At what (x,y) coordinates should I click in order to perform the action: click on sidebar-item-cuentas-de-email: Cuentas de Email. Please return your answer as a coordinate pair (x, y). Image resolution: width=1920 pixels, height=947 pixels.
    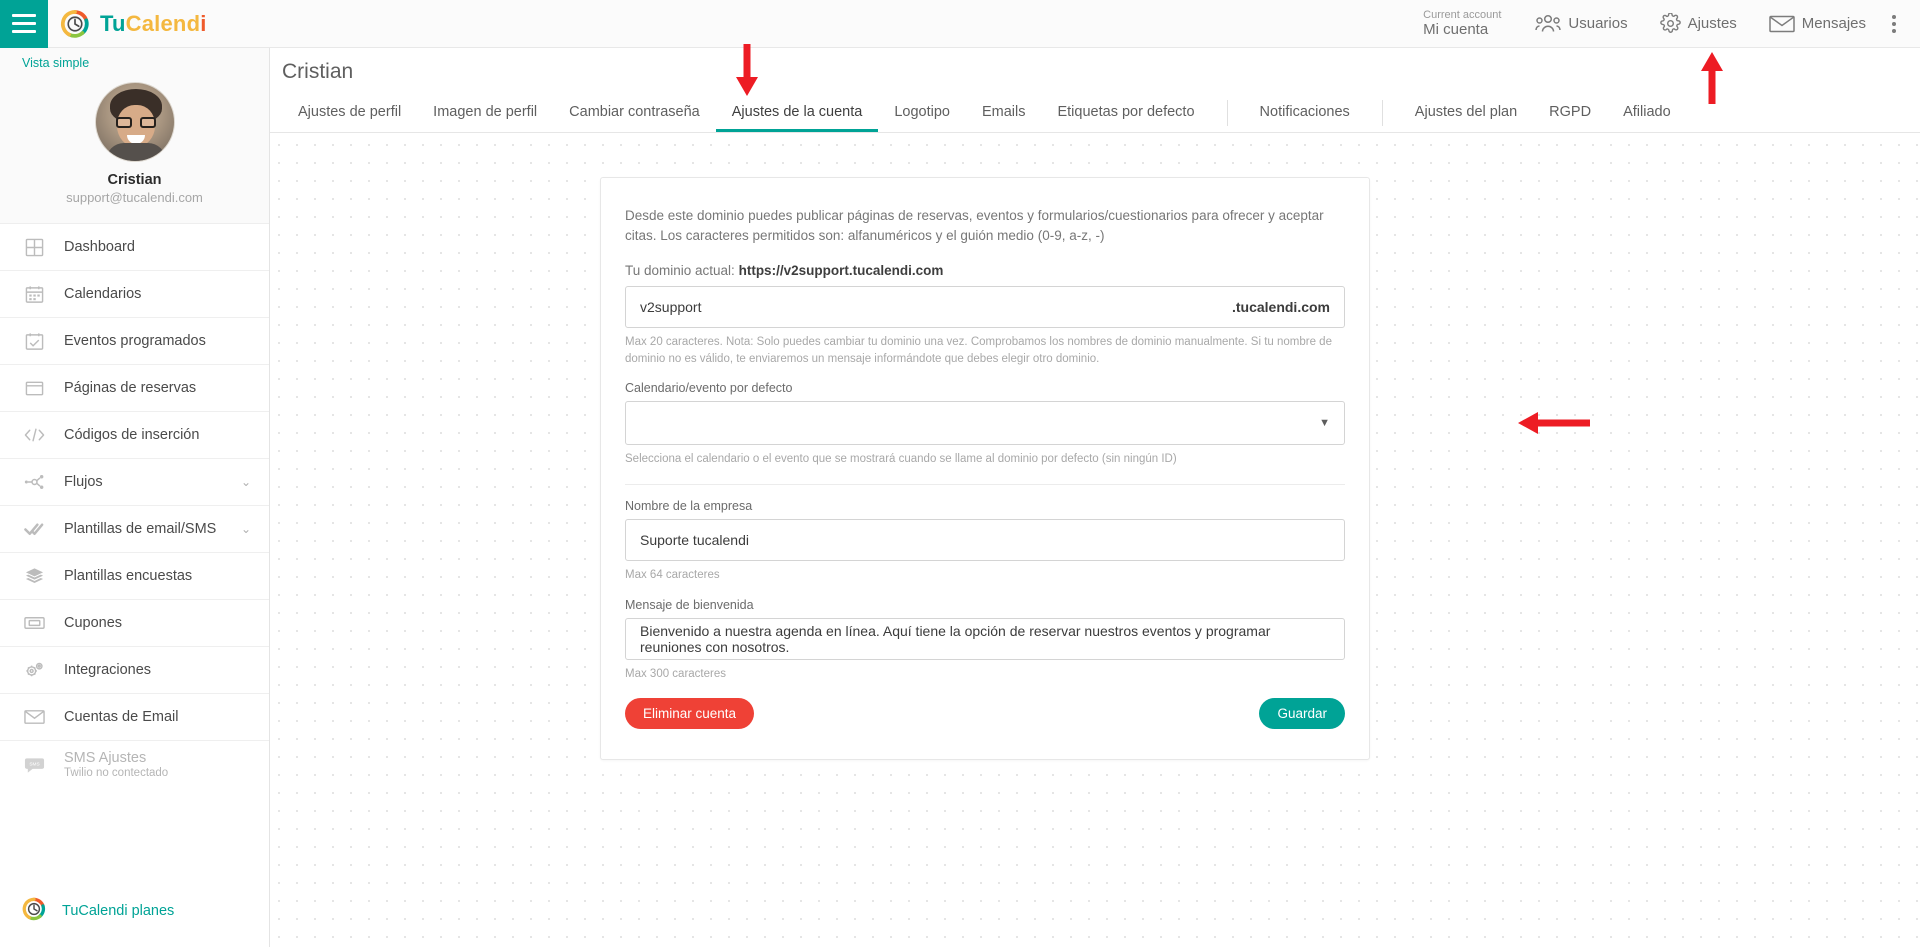
    Looking at the image, I should click on (134, 717).